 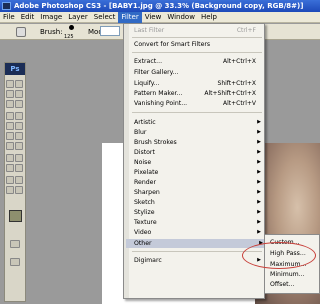 I want to click on brush-size-value: 125, so click(x=69, y=37).